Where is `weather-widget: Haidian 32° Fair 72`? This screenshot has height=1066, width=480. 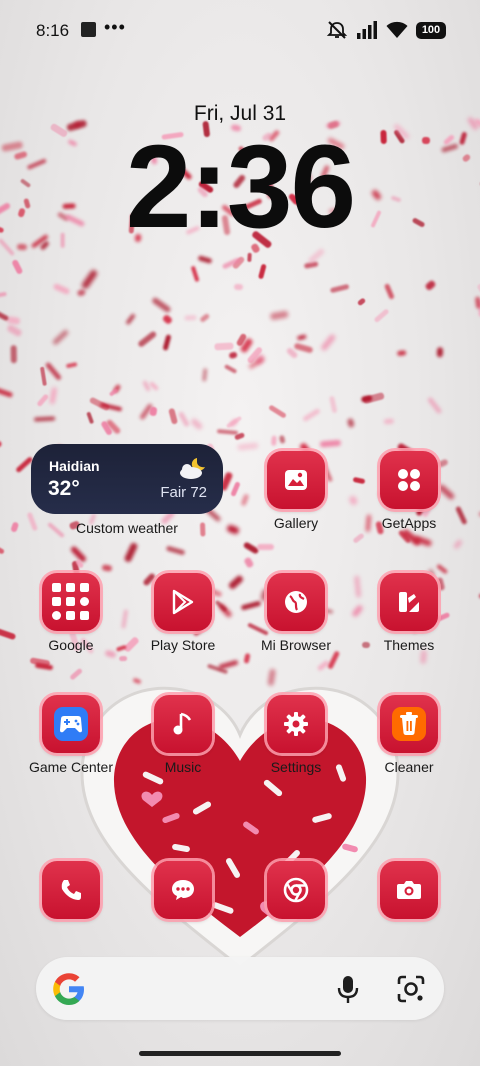
weather-widget: Haidian 32° Fair 72 is located at coordinates (127, 479).